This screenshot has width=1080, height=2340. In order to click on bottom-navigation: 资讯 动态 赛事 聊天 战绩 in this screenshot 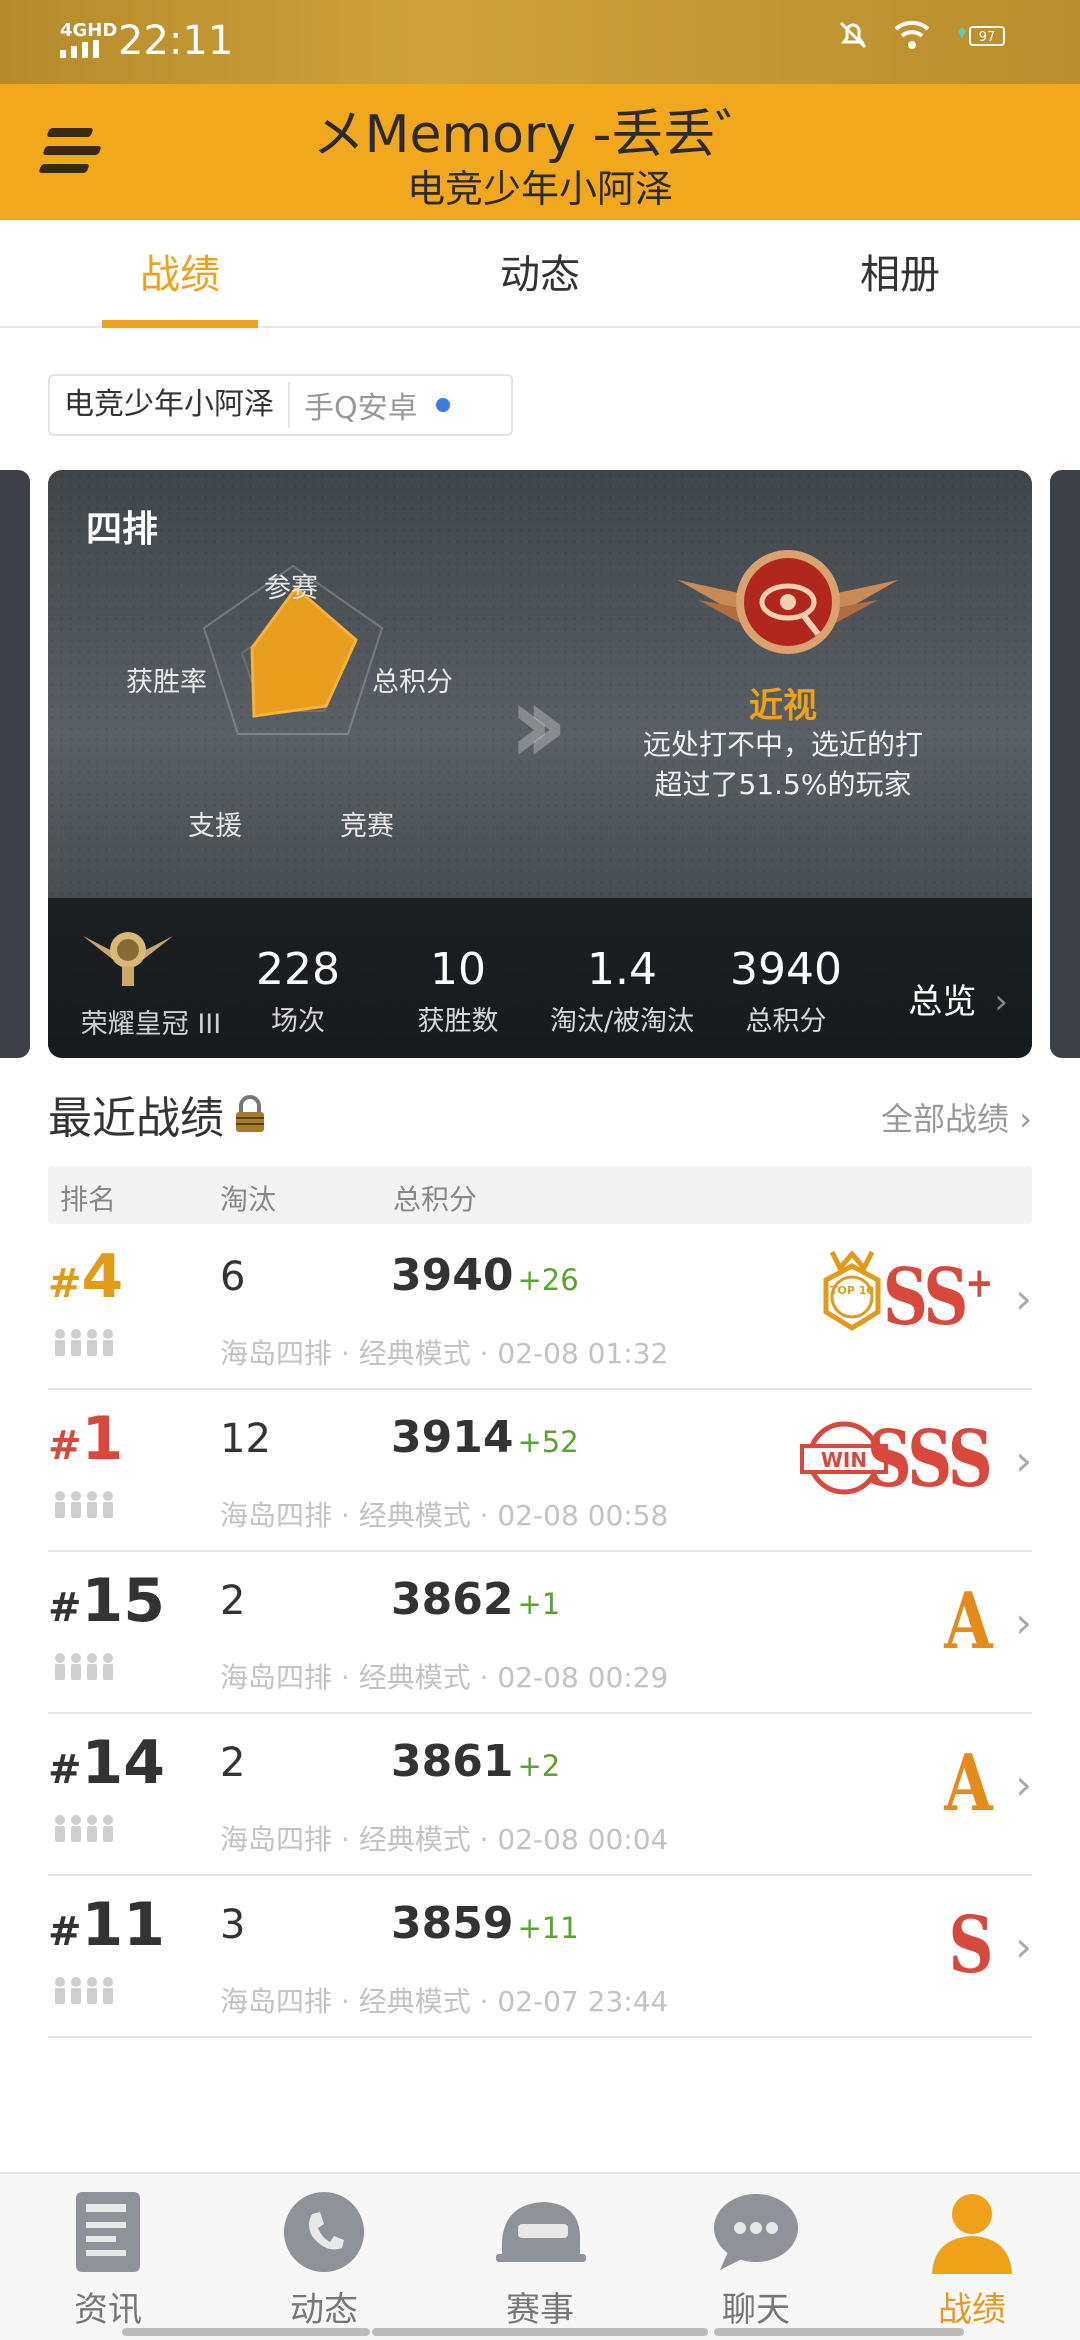, I will do `click(540, 2256)`.